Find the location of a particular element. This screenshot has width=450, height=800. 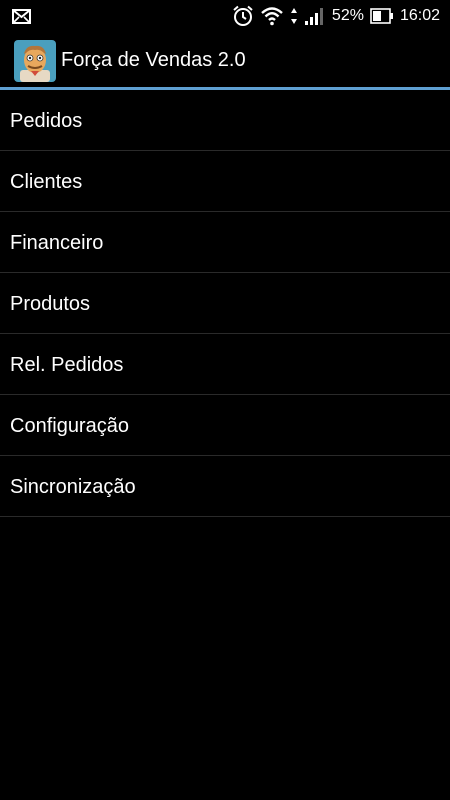

mail-icon is located at coordinates (21, 16).